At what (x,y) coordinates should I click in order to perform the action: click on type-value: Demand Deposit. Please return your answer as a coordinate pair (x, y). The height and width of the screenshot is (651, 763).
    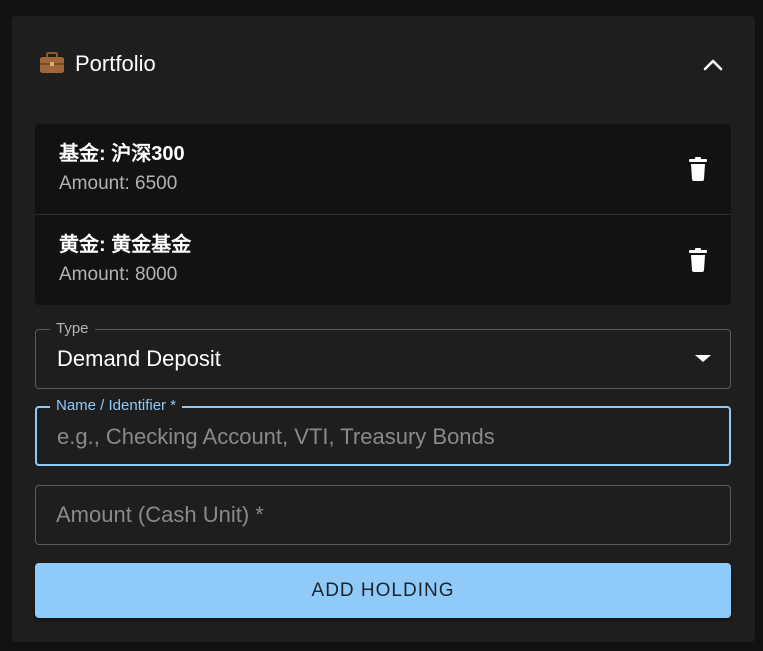
    Looking at the image, I should click on (139, 358).